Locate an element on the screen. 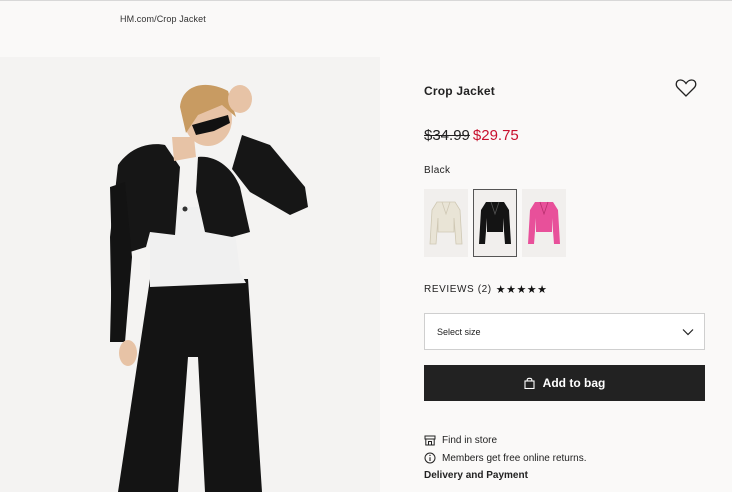 This screenshot has height=492, width=732. reviews-link: REVIEWS (2) ★★★★★ is located at coordinates (486, 289).